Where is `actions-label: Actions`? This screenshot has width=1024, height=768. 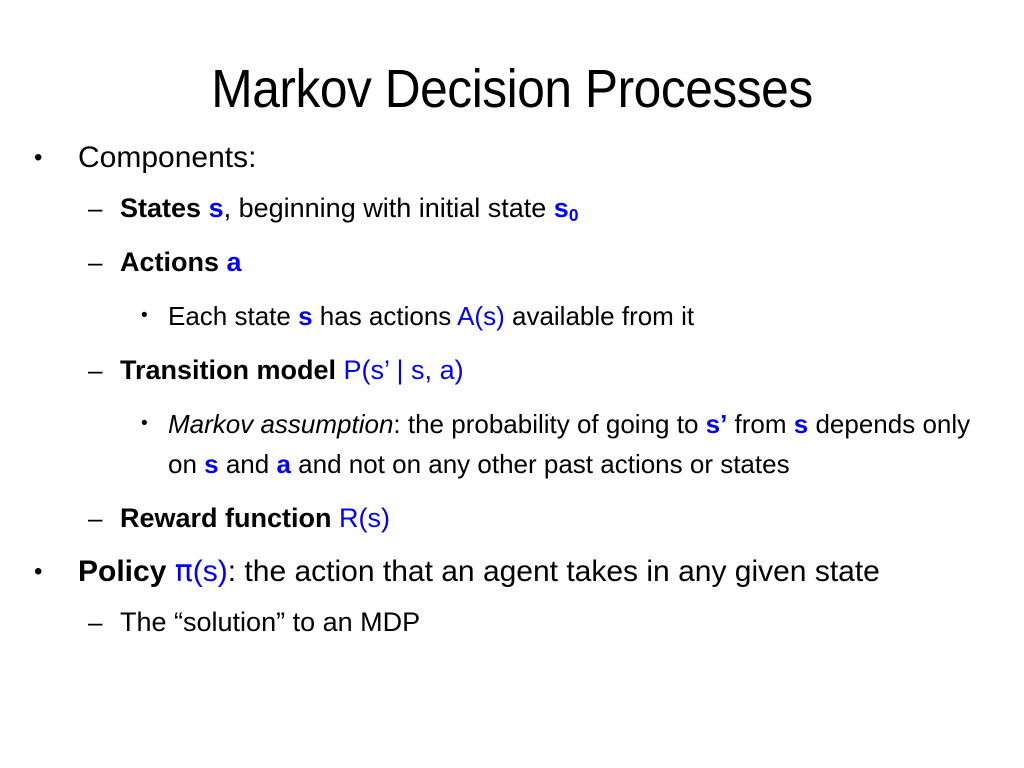 actions-label: Actions is located at coordinates (170, 262).